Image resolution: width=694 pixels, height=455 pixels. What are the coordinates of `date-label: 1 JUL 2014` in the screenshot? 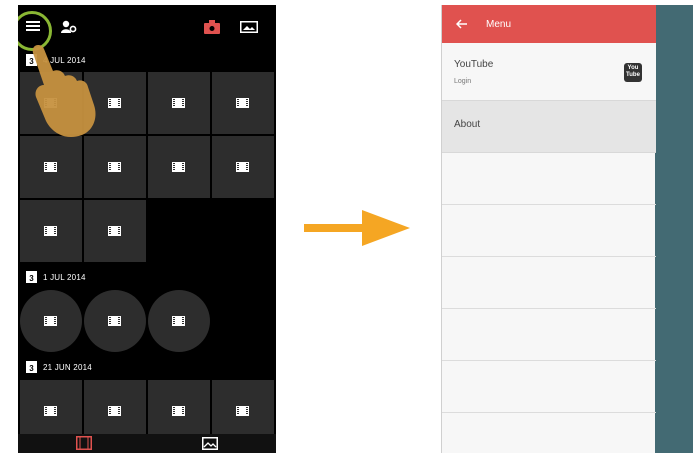 It's located at (64, 277).